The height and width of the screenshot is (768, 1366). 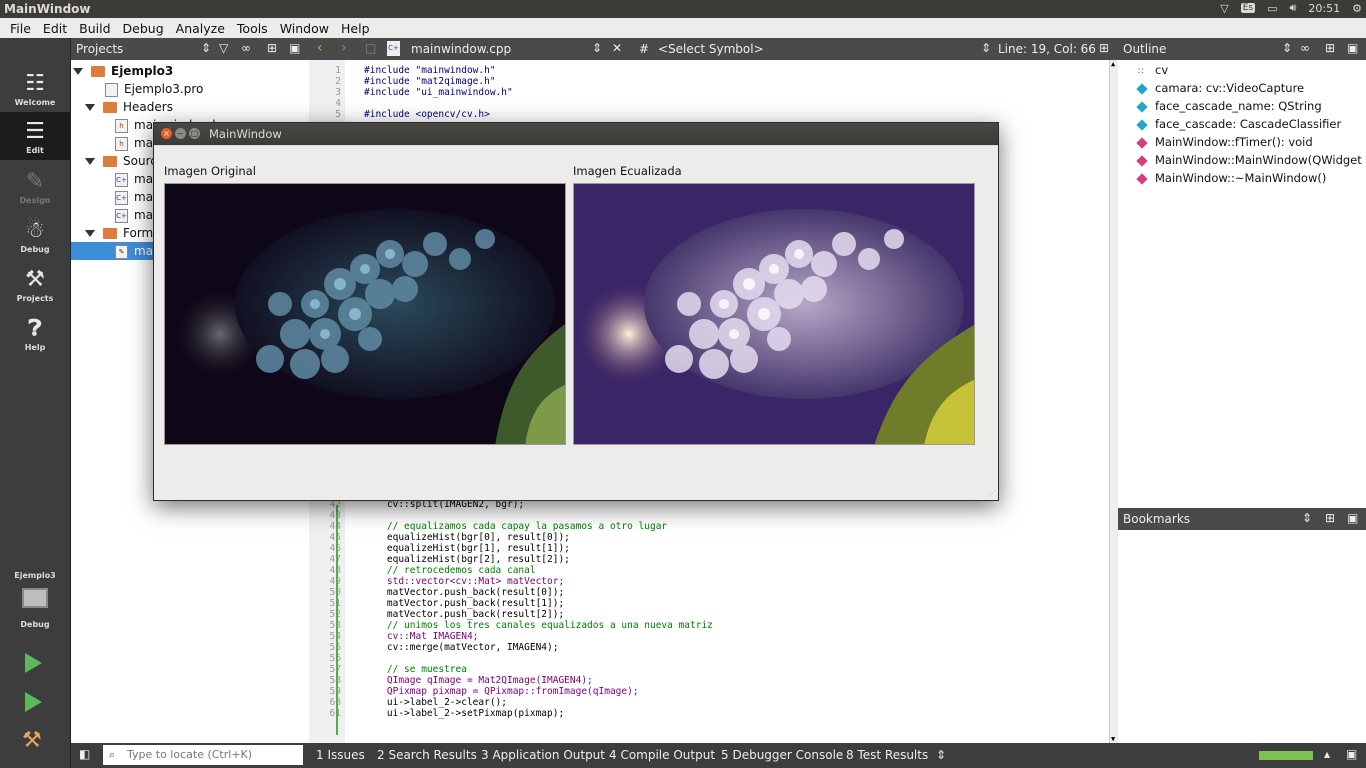 I want to click on code-line: // retrocedemos cada canal, so click(x=450, y=570).